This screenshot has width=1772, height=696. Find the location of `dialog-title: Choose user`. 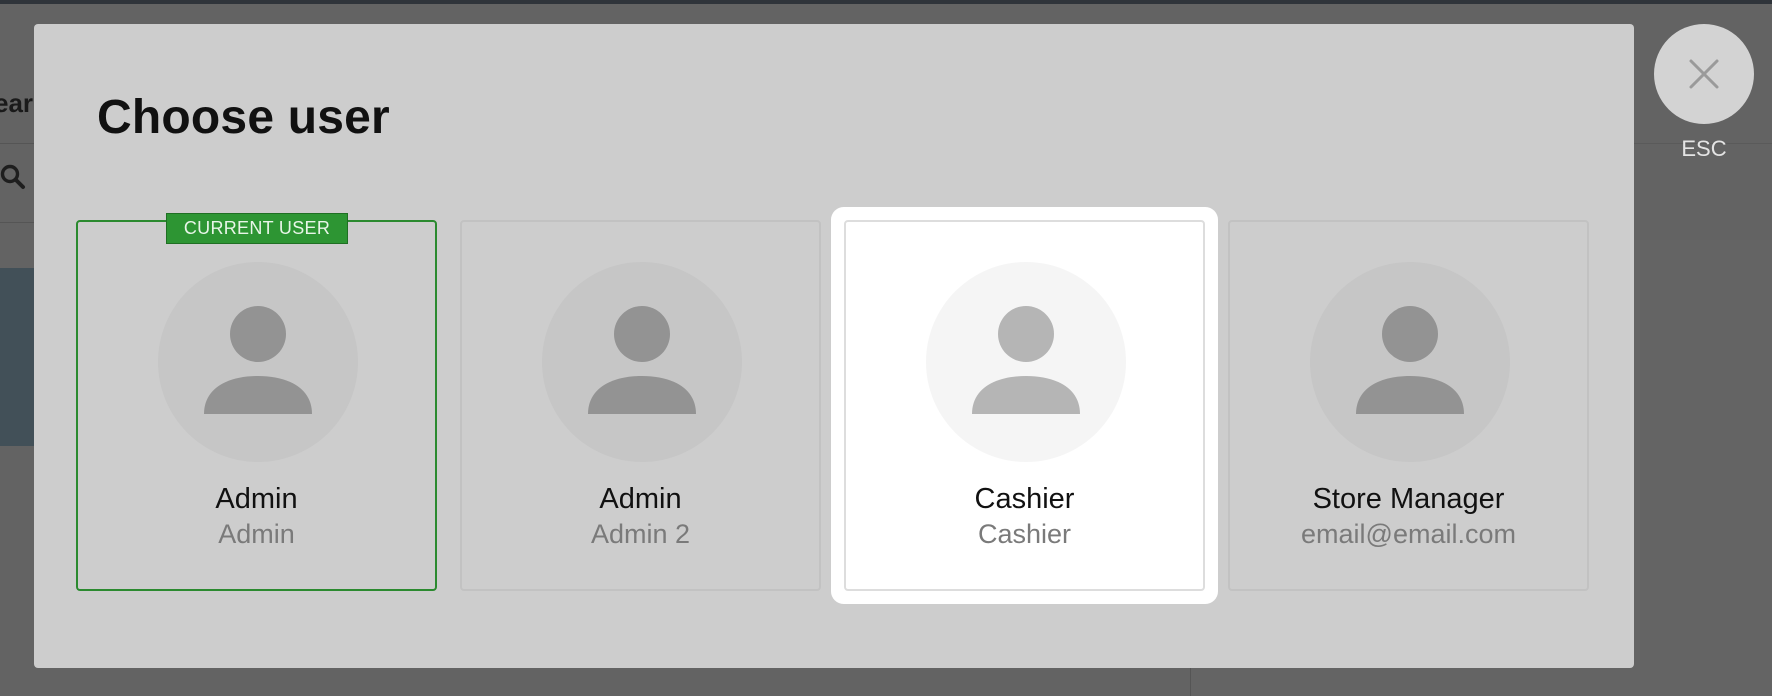

dialog-title: Choose user is located at coordinates (243, 117).